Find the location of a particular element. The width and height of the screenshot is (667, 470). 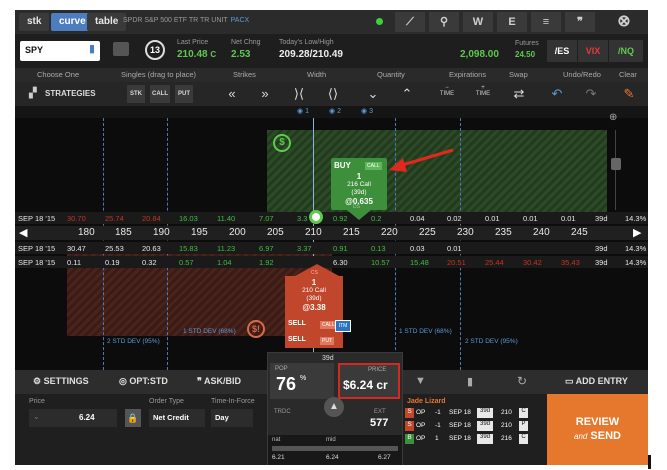

futures-es-button: /ES is located at coordinates (562, 51).